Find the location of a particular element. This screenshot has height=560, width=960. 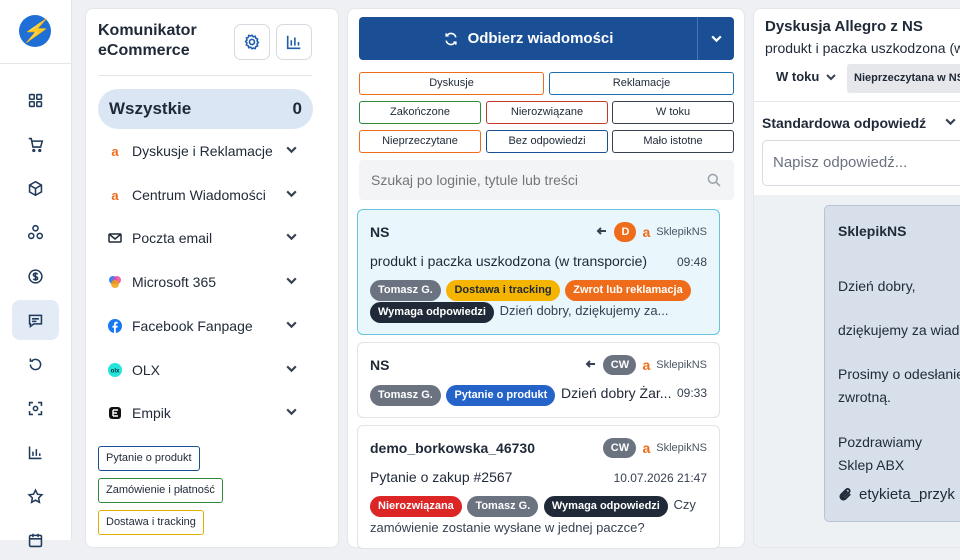

fetch-options-dropdown is located at coordinates (715, 38).